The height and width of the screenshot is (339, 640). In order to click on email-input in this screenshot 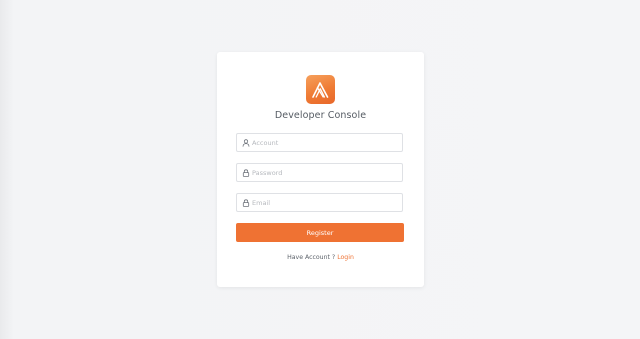, I will do `click(322, 202)`.